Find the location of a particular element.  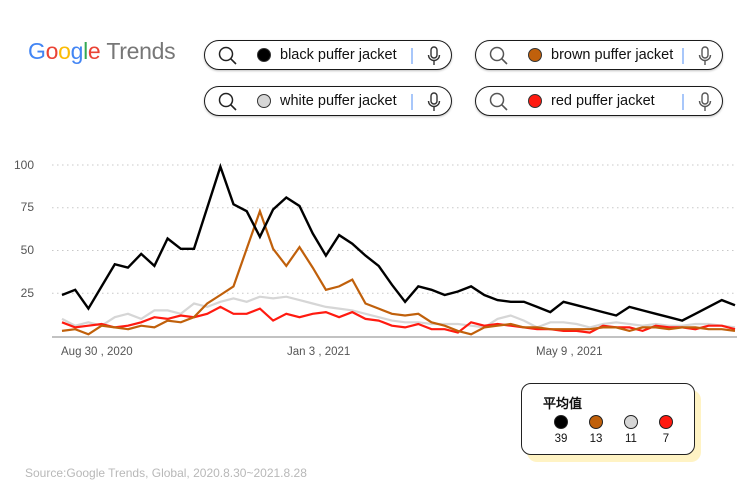

legend-average-value: 11 is located at coordinates (631, 439).